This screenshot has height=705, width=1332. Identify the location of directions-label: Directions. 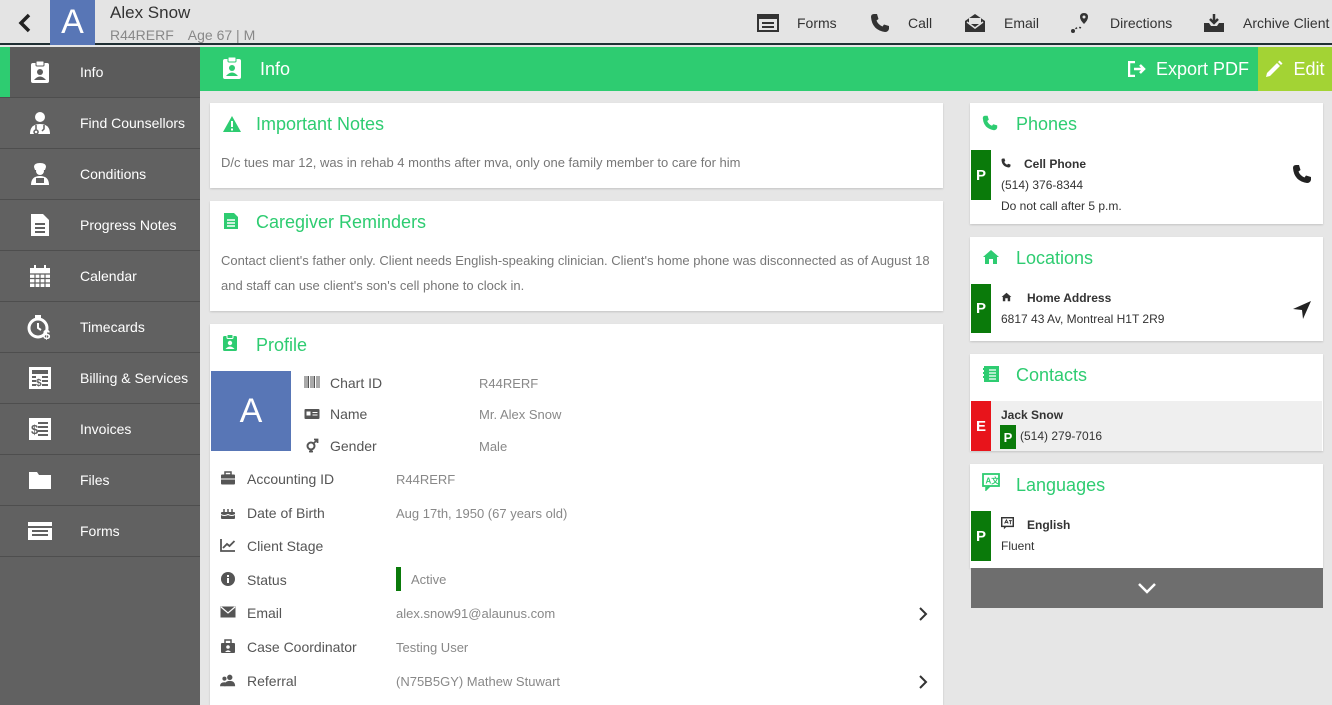
(1141, 22).